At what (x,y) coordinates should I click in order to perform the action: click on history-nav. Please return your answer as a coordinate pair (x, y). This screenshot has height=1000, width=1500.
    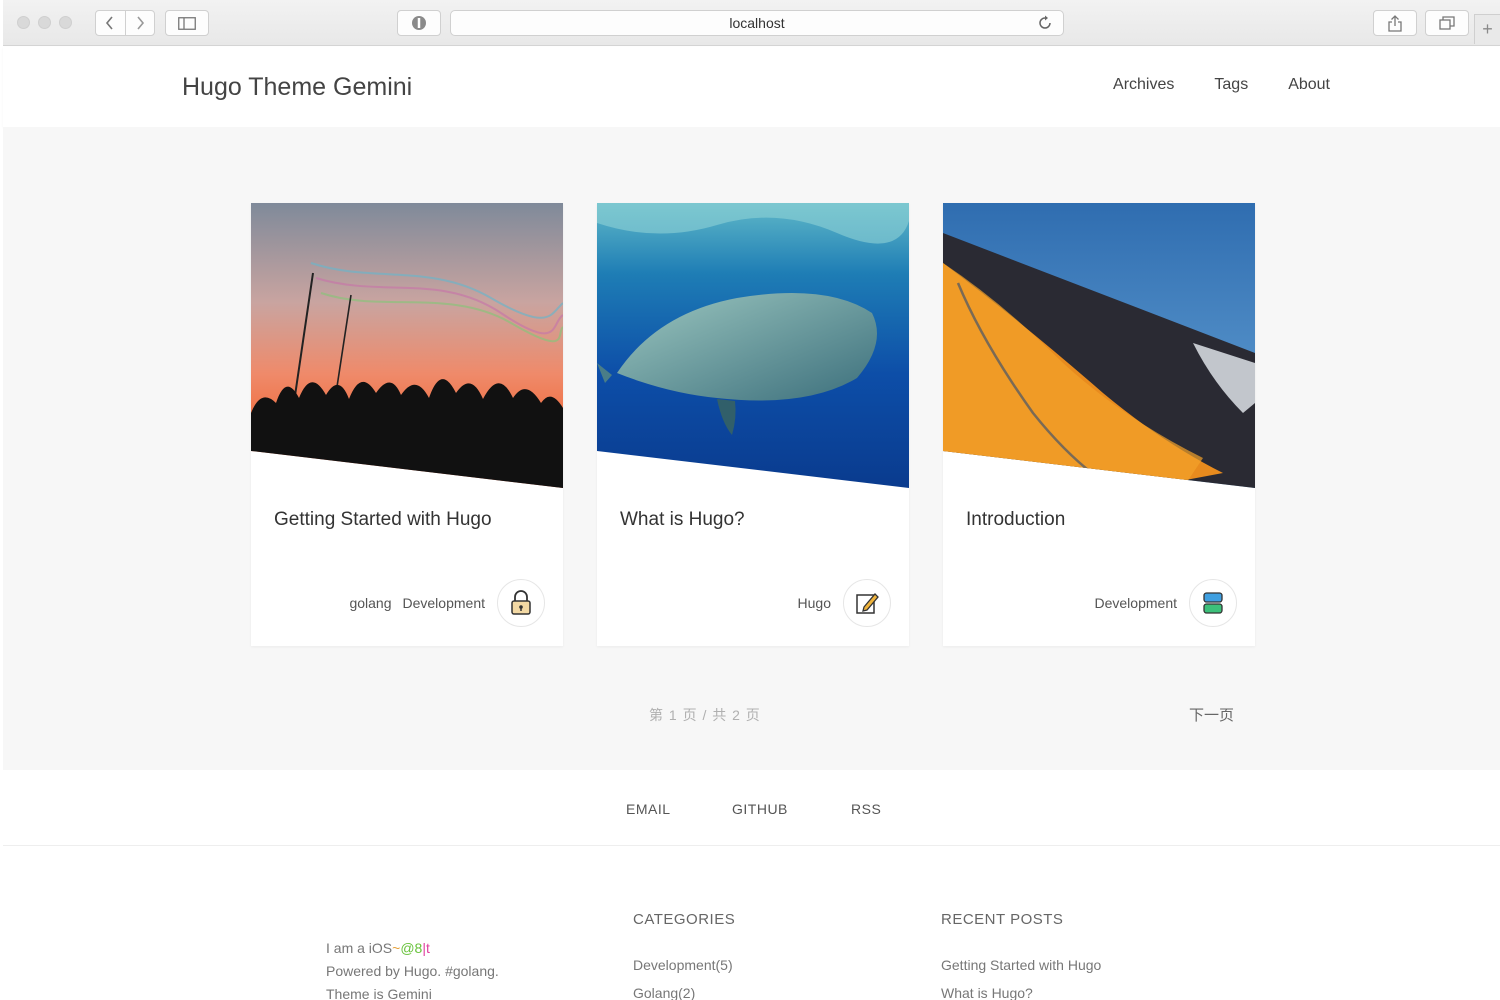
    Looking at the image, I should click on (125, 23).